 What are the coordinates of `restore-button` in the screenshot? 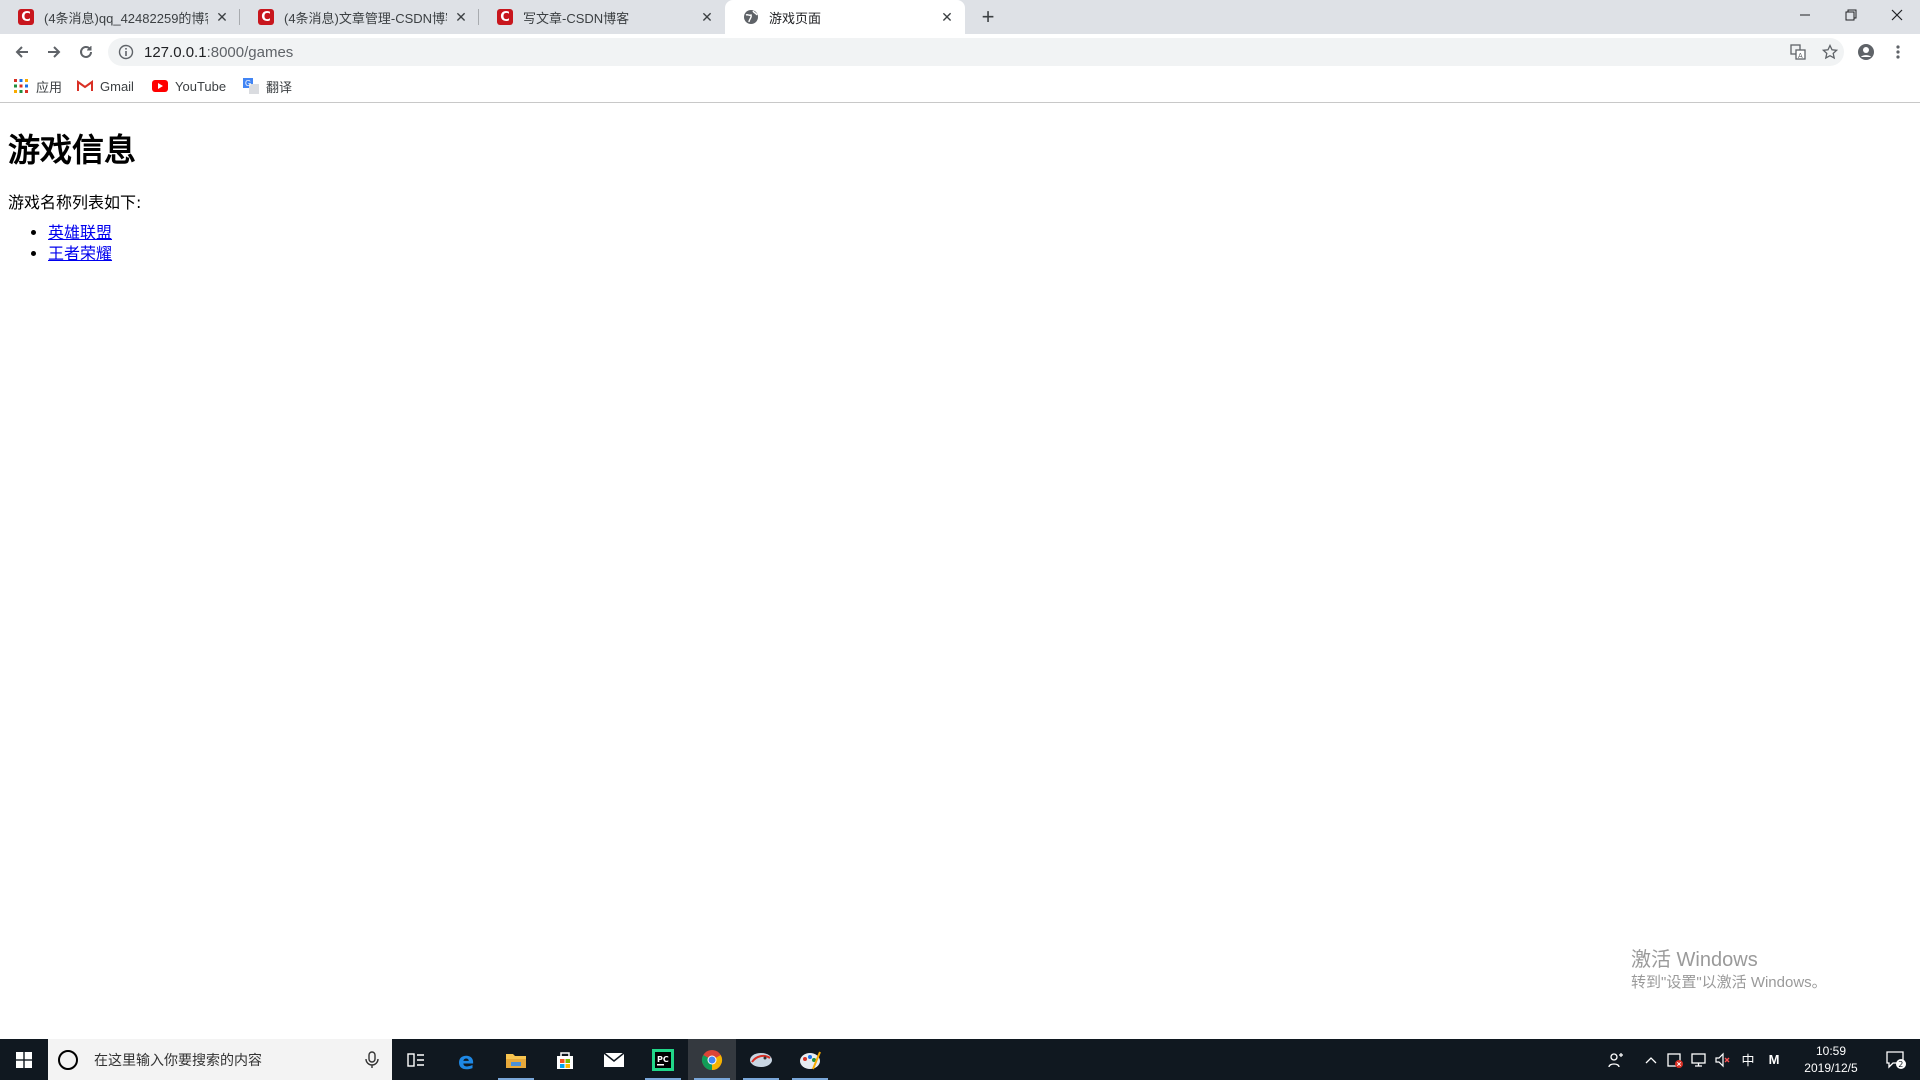 It's located at (1851, 15).